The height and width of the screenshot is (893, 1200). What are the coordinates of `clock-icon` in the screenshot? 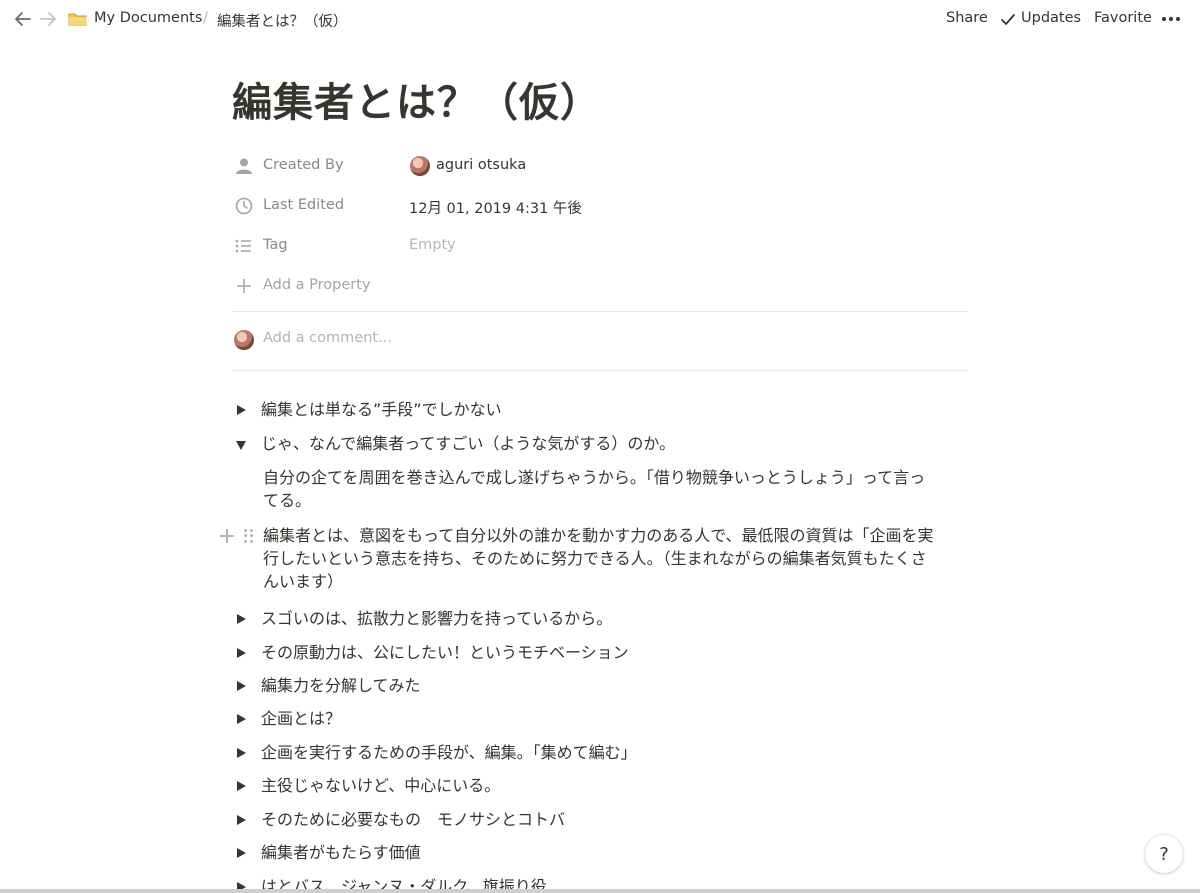 It's located at (244, 206).